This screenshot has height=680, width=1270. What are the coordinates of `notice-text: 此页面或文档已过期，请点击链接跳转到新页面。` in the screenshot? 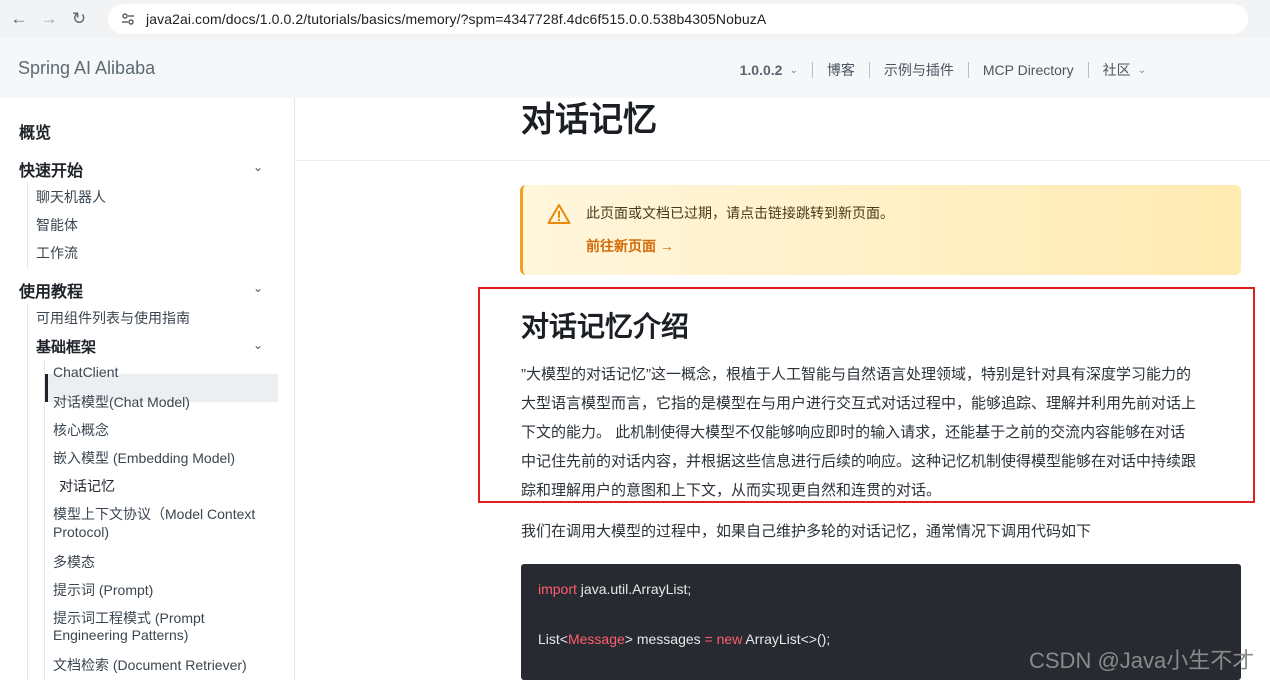 It's located at (740, 213).